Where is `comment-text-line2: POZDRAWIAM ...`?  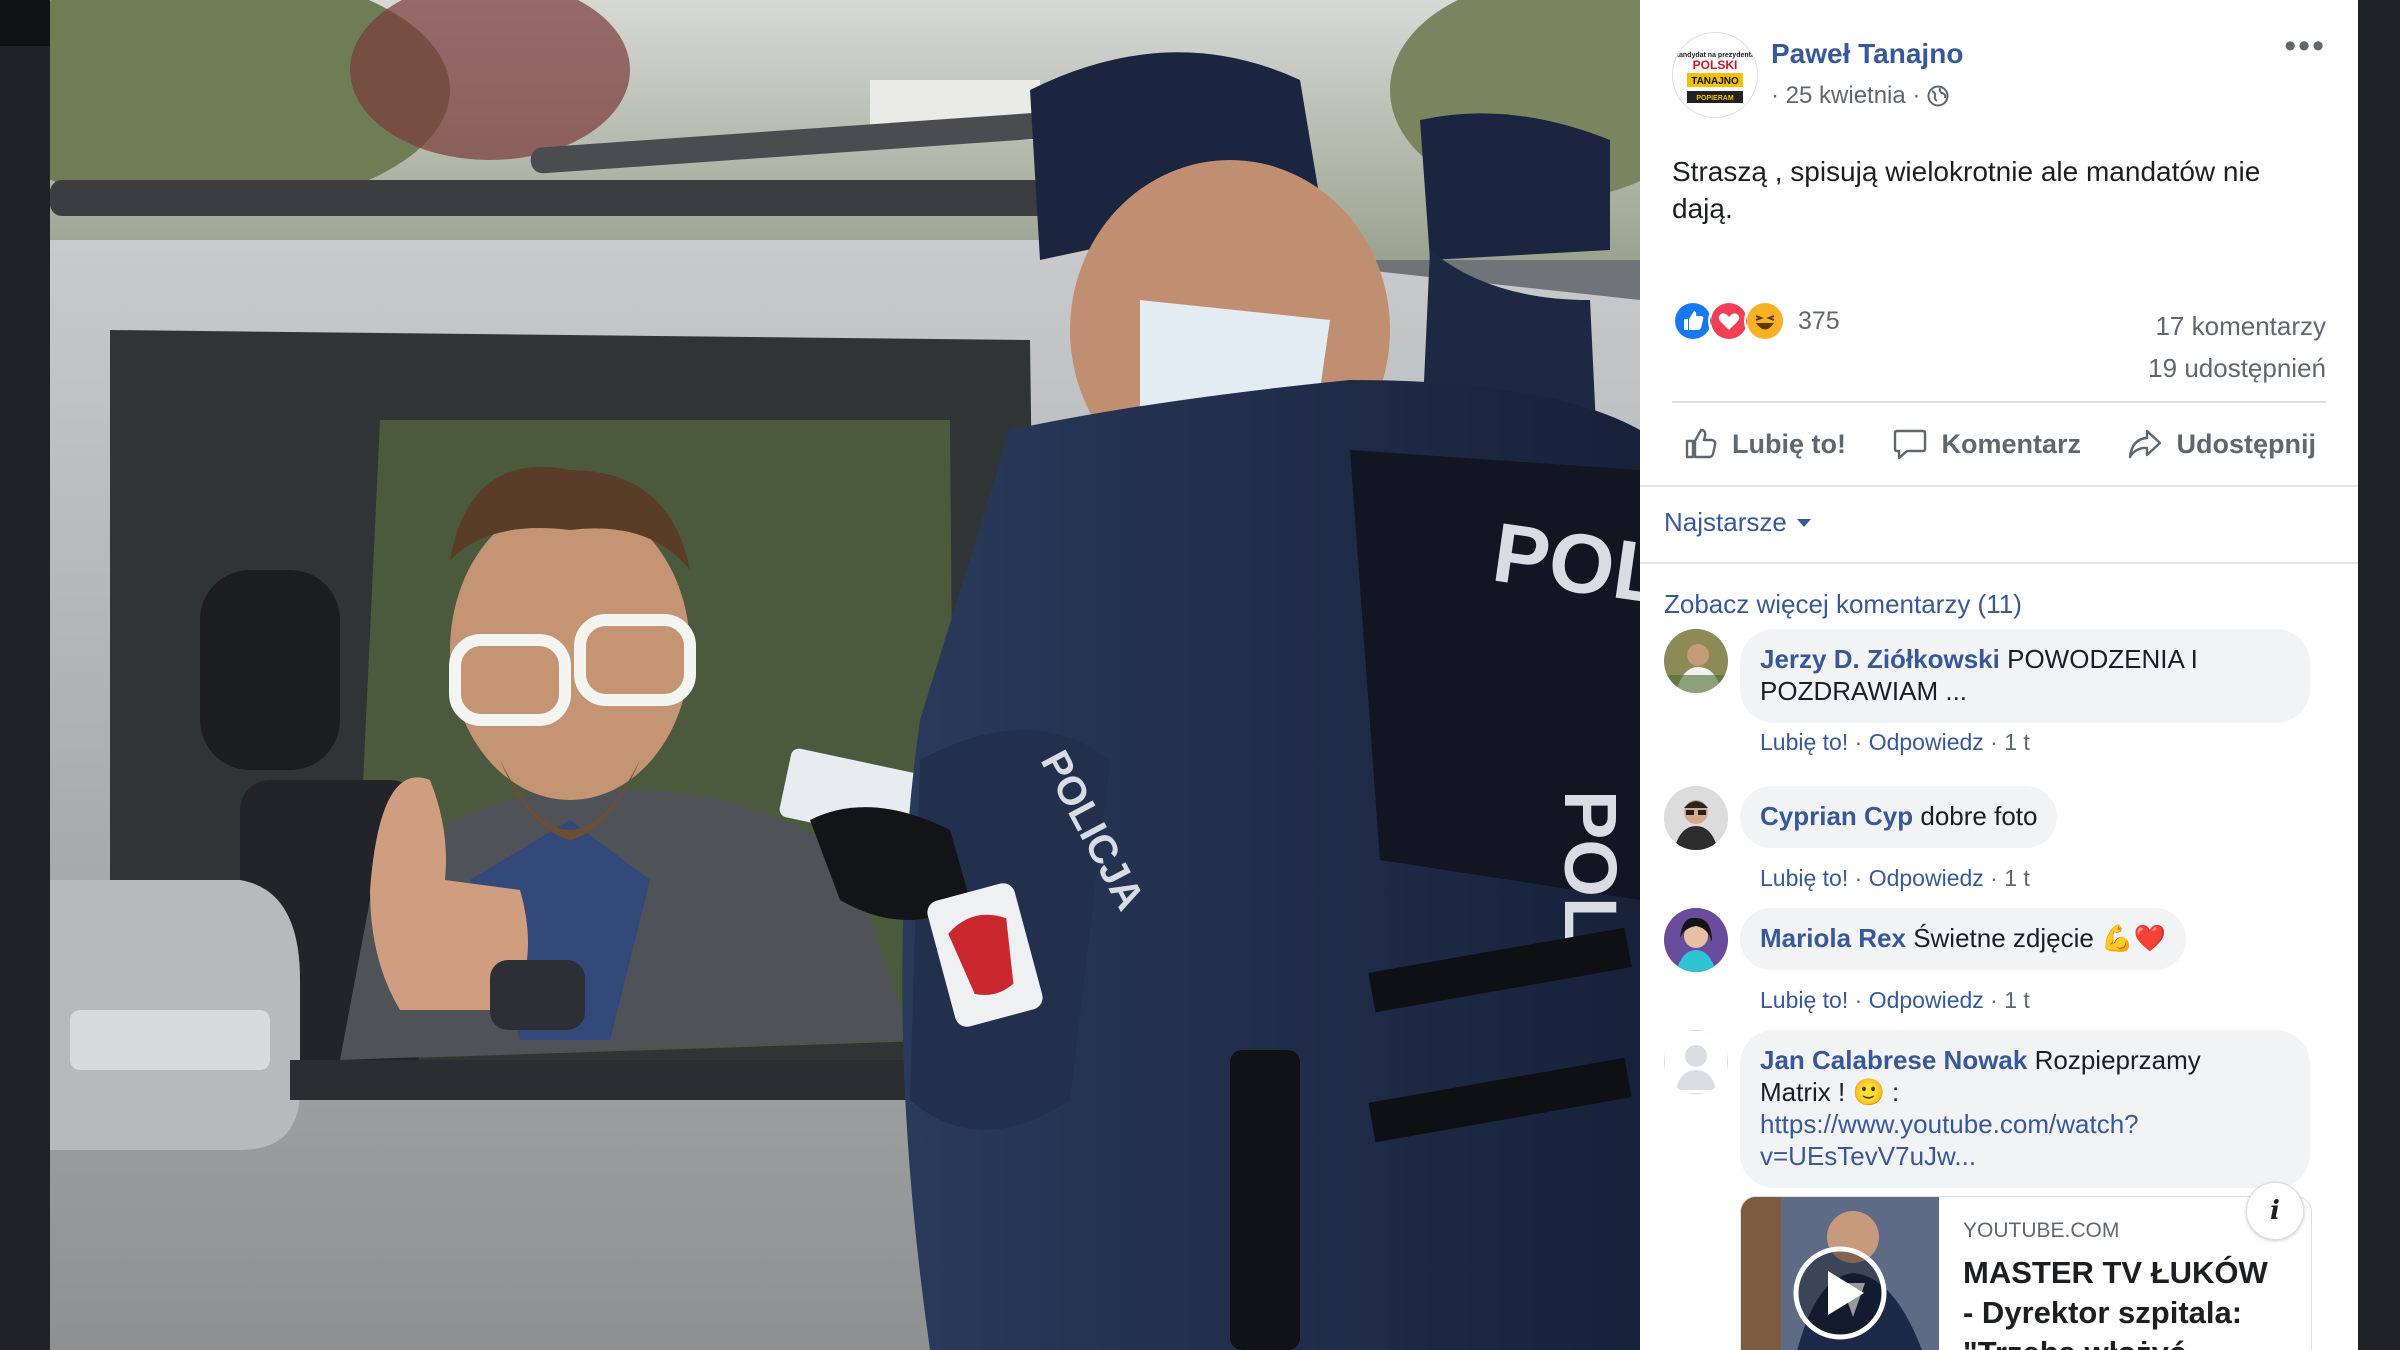 comment-text-line2: POZDRAWIAM ... is located at coordinates (1864, 691).